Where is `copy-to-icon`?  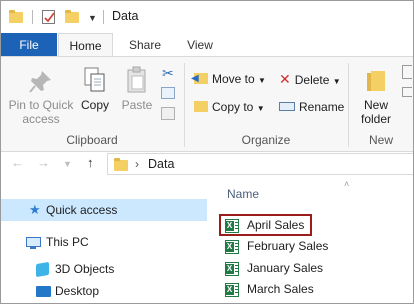 copy-to-icon is located at coordinates (201, 106).